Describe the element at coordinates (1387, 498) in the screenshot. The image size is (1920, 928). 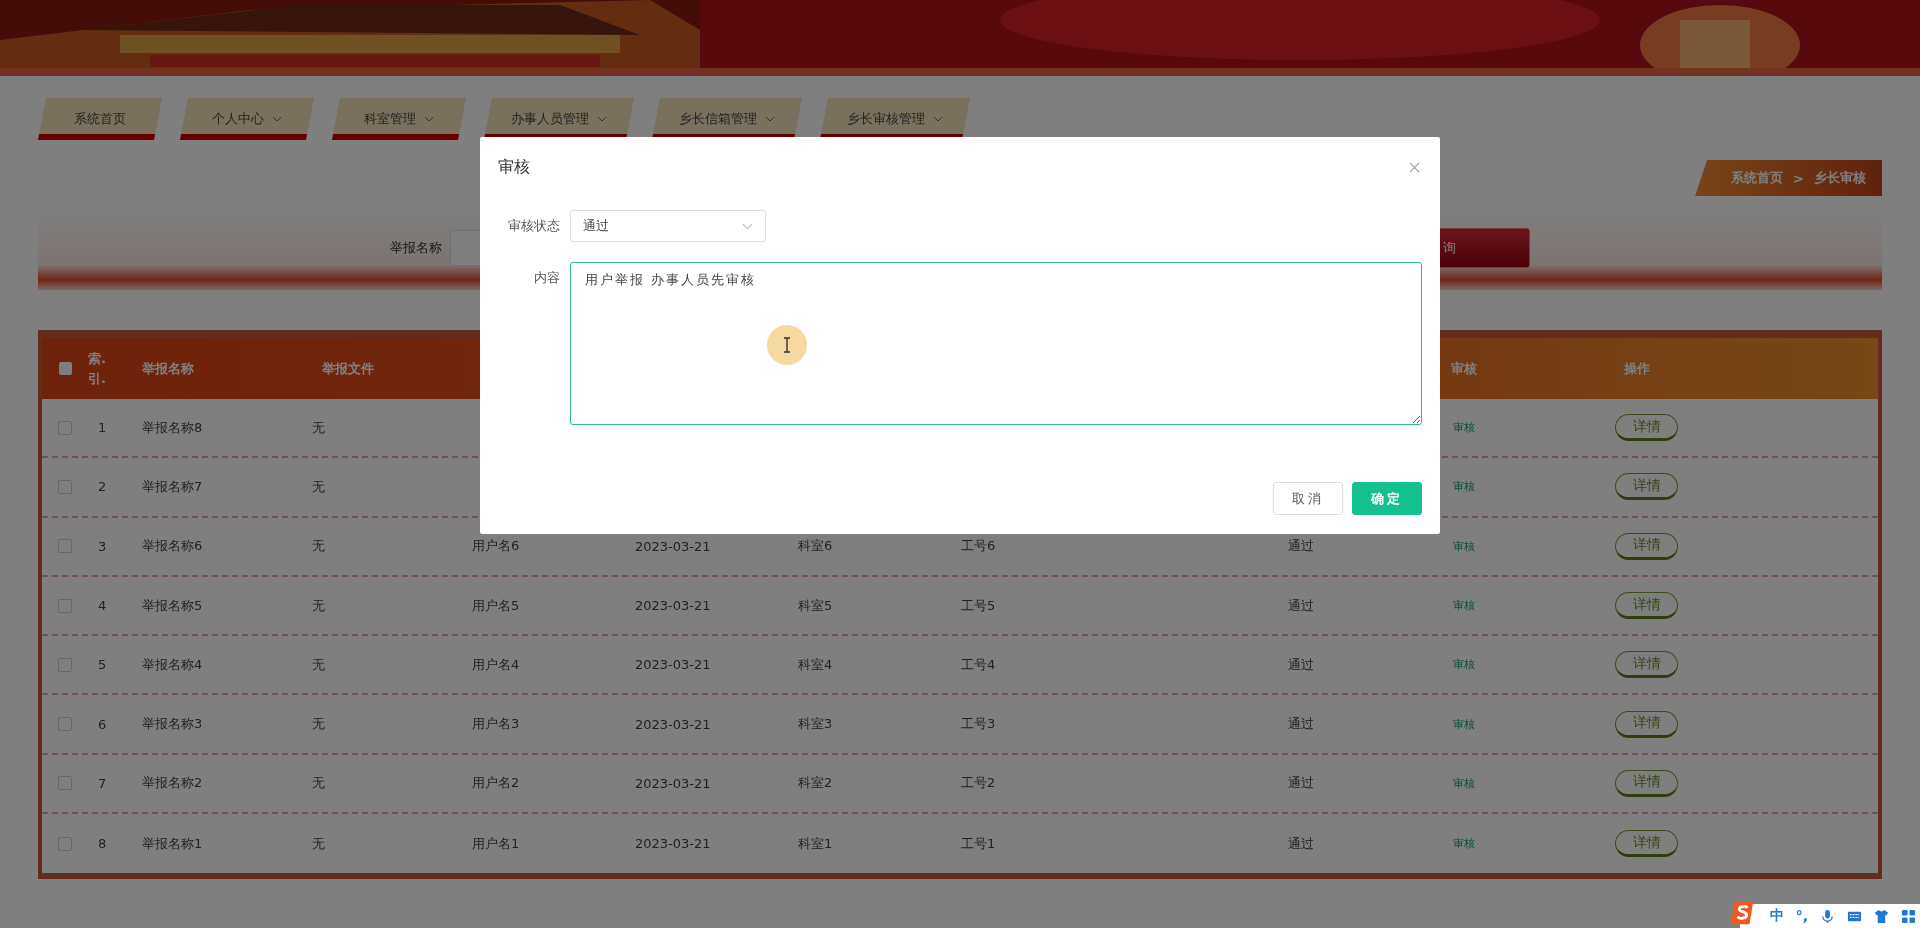
I see `confirm-button: 确定` at that location.